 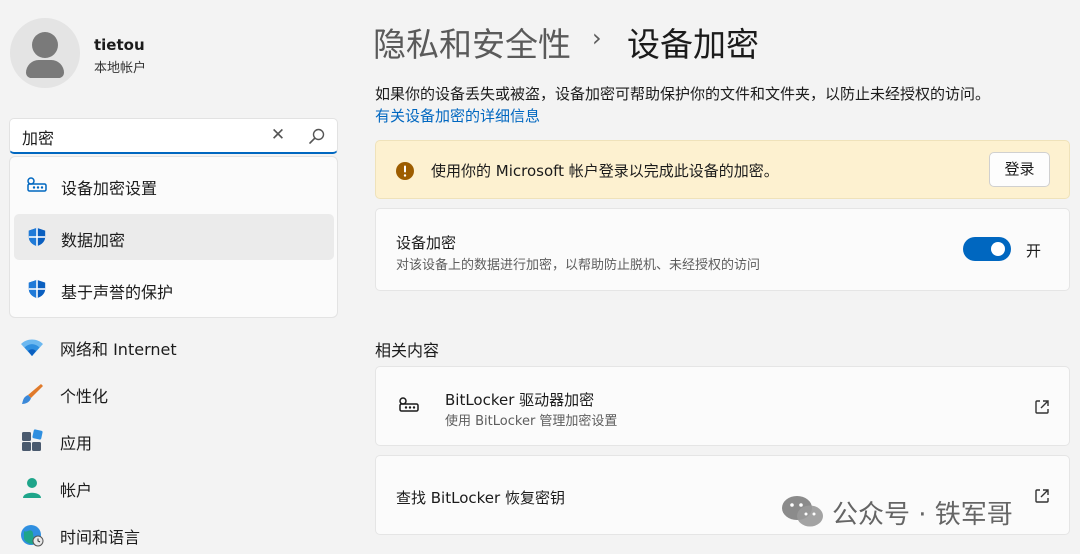 What do you see at coordinates (119, 45) in the screenshot?
I see `user-name: tietou` at bounding box center [119, 45].